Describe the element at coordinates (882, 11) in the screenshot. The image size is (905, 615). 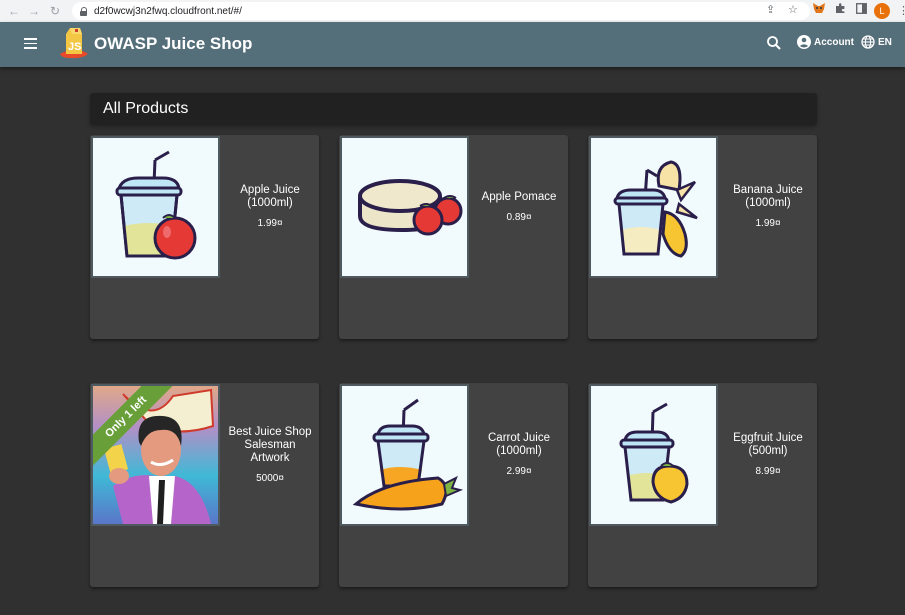
I see `profile-avatar: L` at that location.